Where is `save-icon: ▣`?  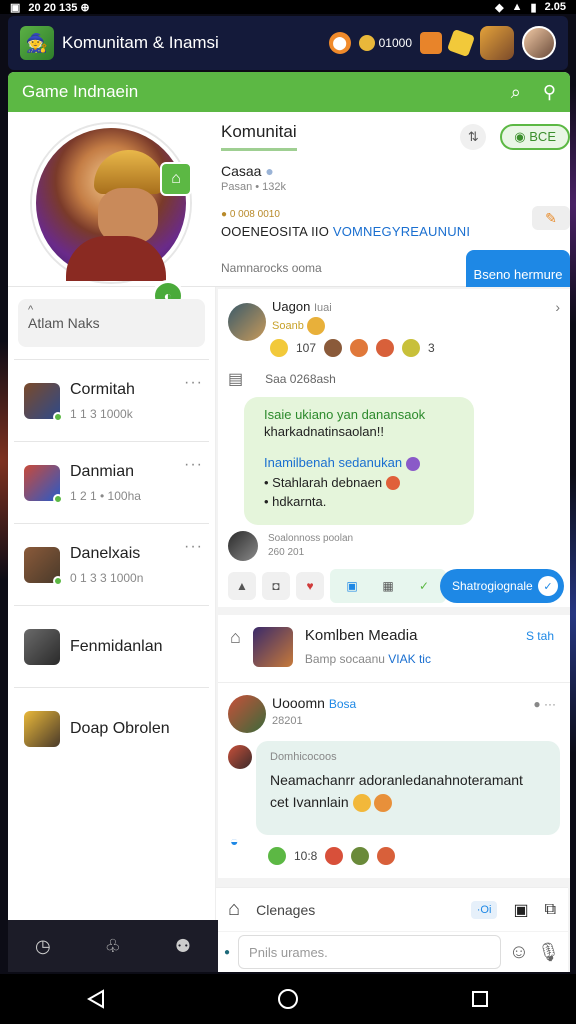
save-icon: ▣ is located at coordinates (520, 910).